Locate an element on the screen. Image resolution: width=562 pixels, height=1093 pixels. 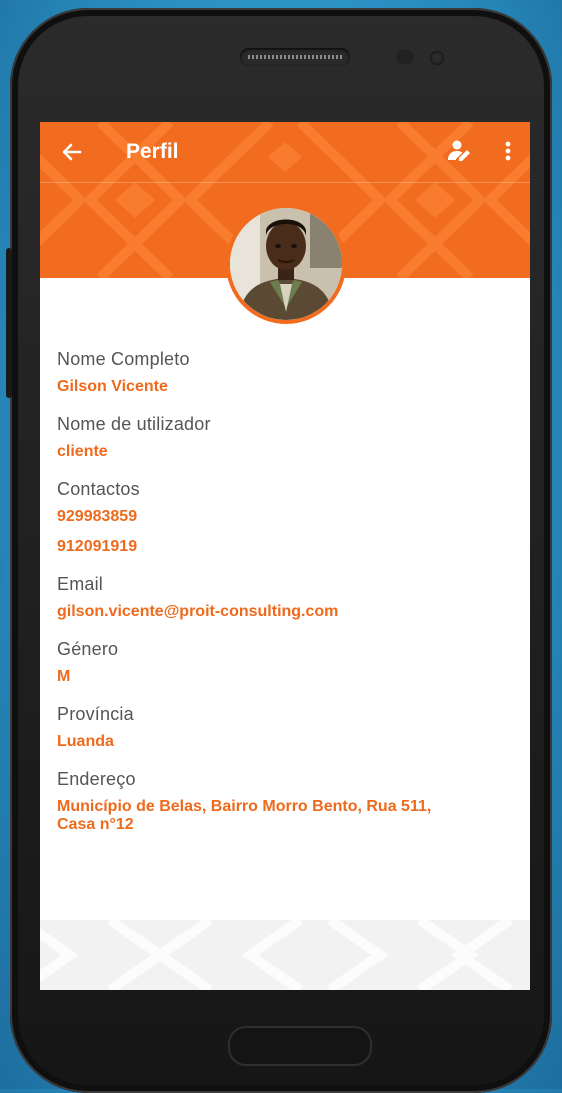
gender-value: M is located at coordinates (64, 676).